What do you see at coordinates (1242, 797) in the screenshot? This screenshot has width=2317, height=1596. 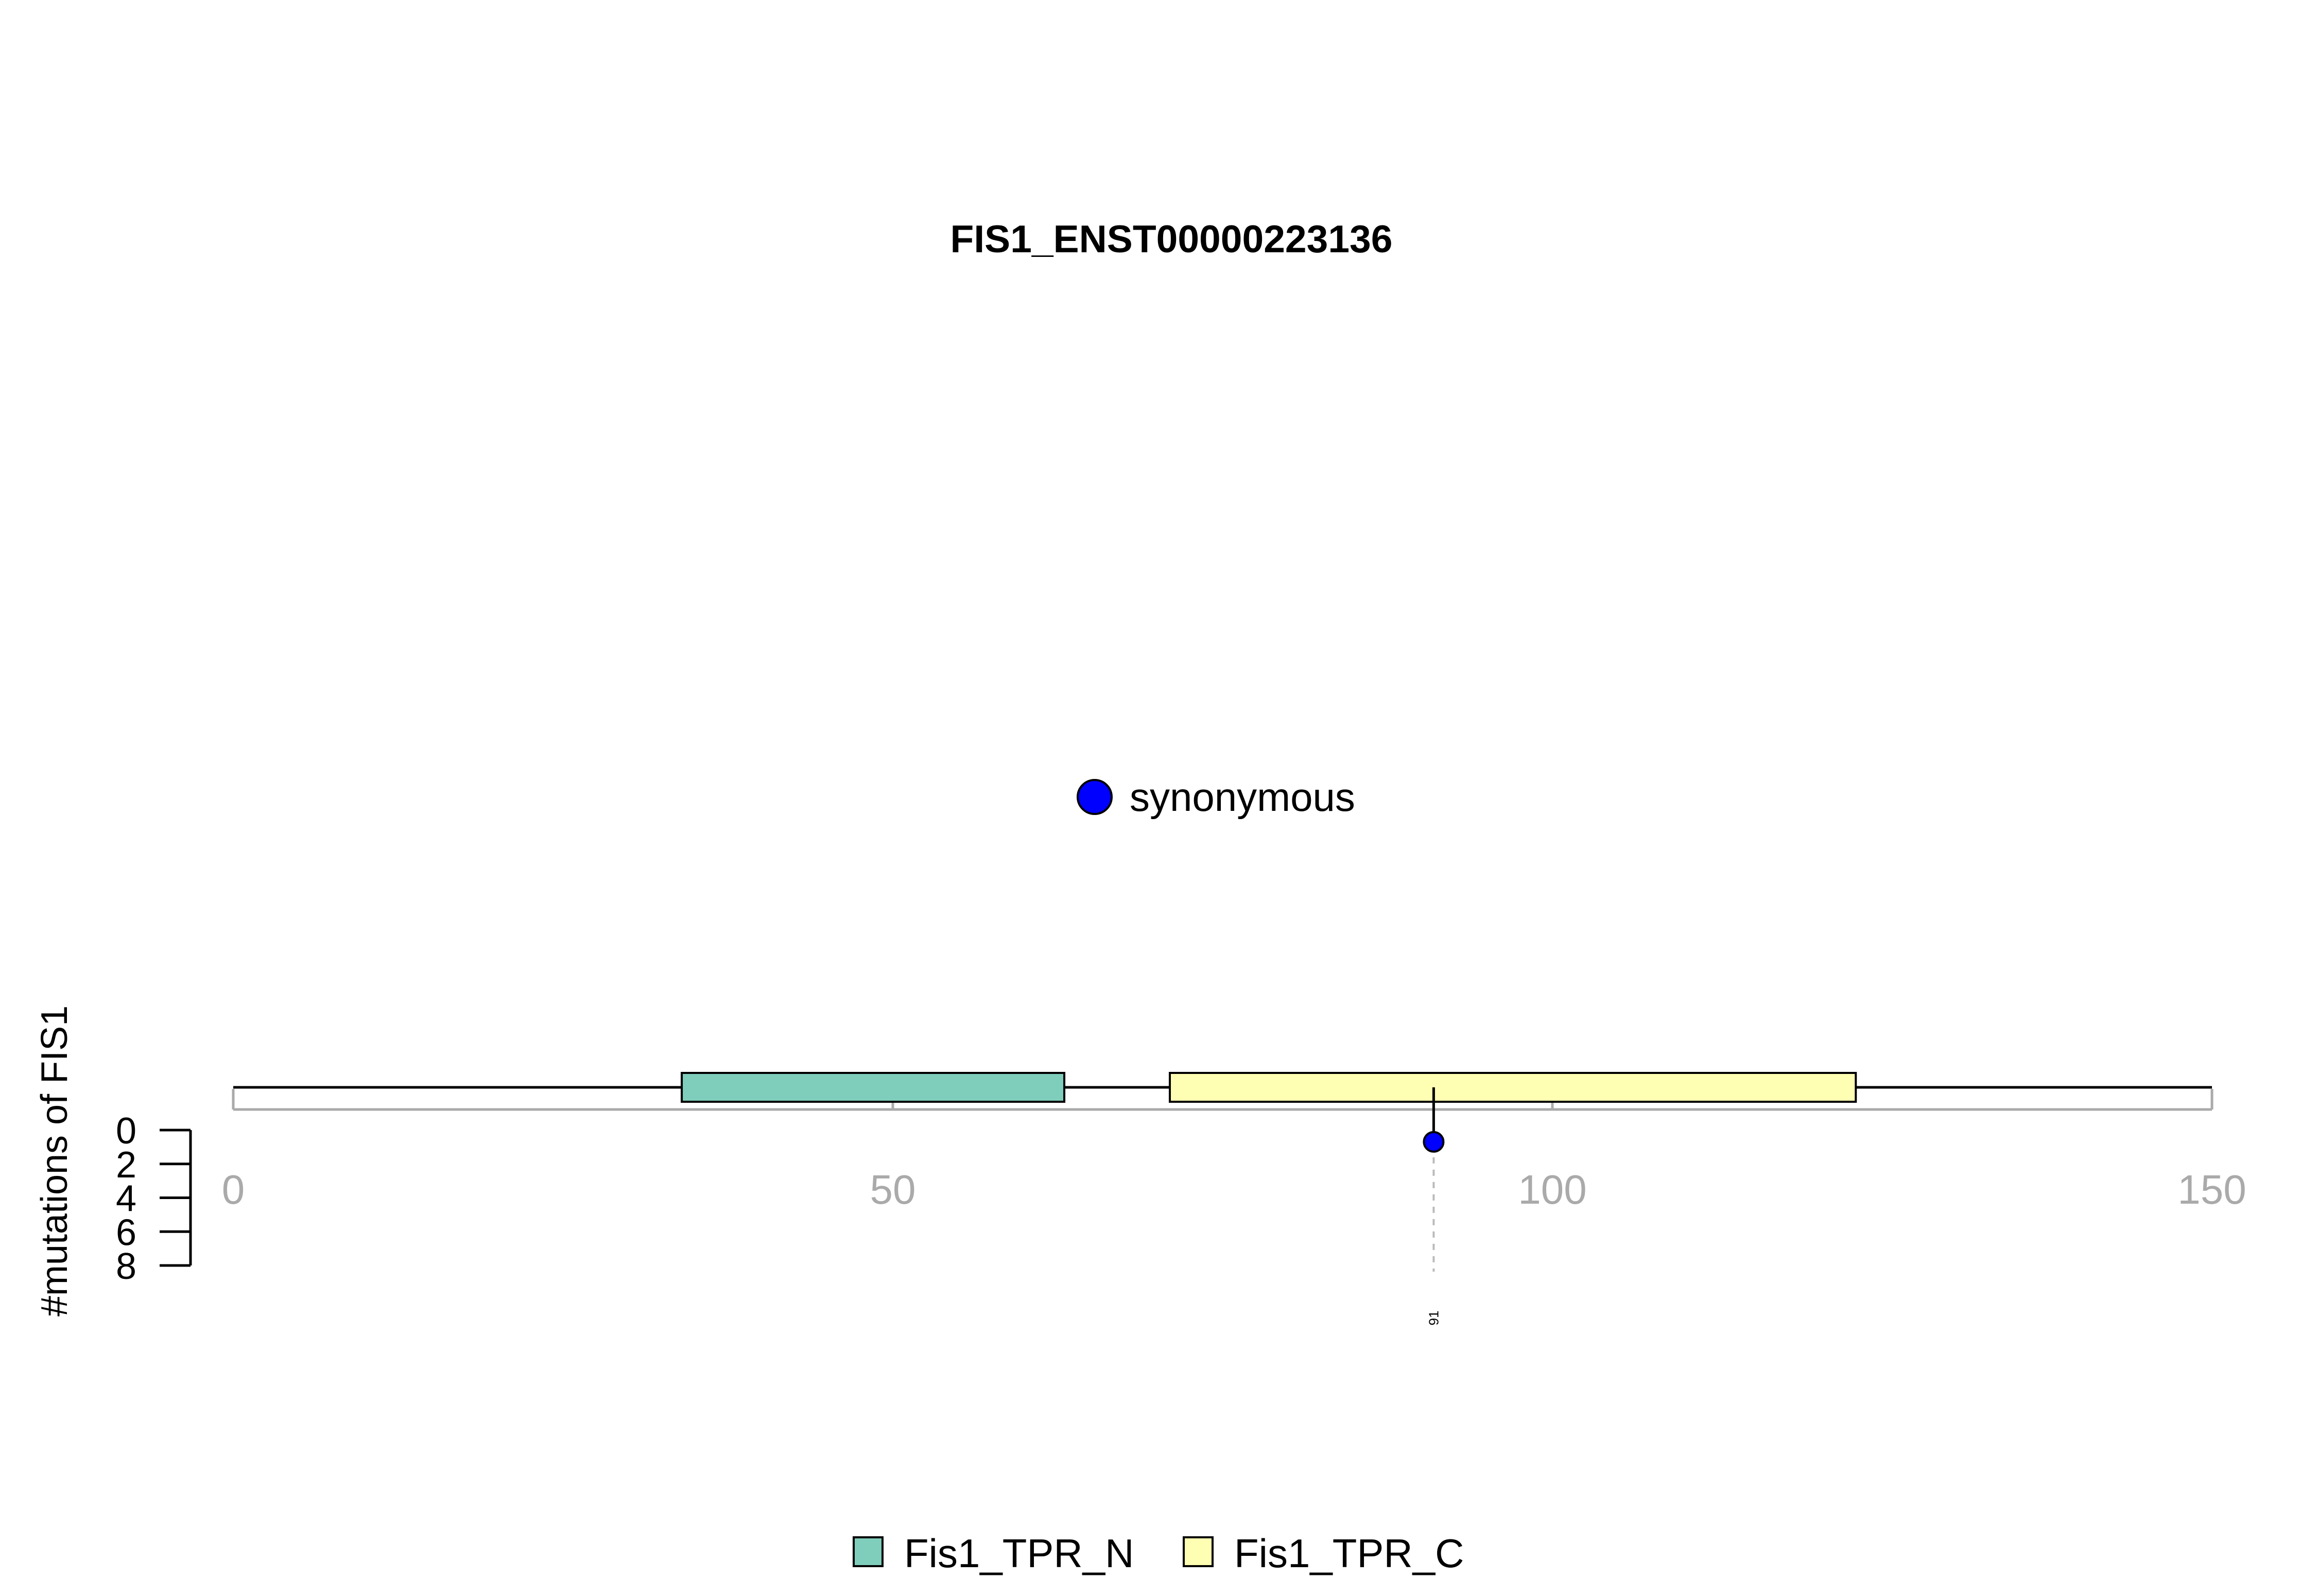 I see `legend-label-synonymous: synonymous` at bounding box center [1242, 797].